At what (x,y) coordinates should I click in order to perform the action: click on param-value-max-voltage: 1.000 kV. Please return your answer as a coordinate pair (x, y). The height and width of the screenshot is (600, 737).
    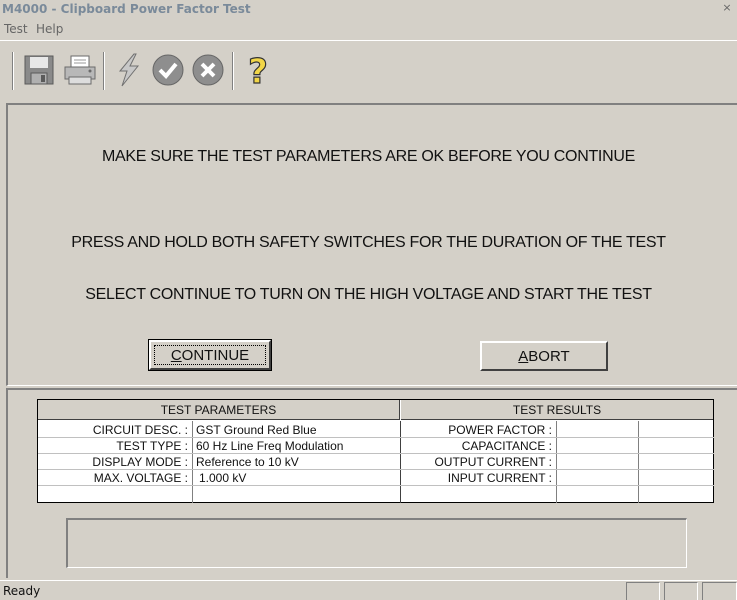
    Looking at the image, I should click on (223, 478).